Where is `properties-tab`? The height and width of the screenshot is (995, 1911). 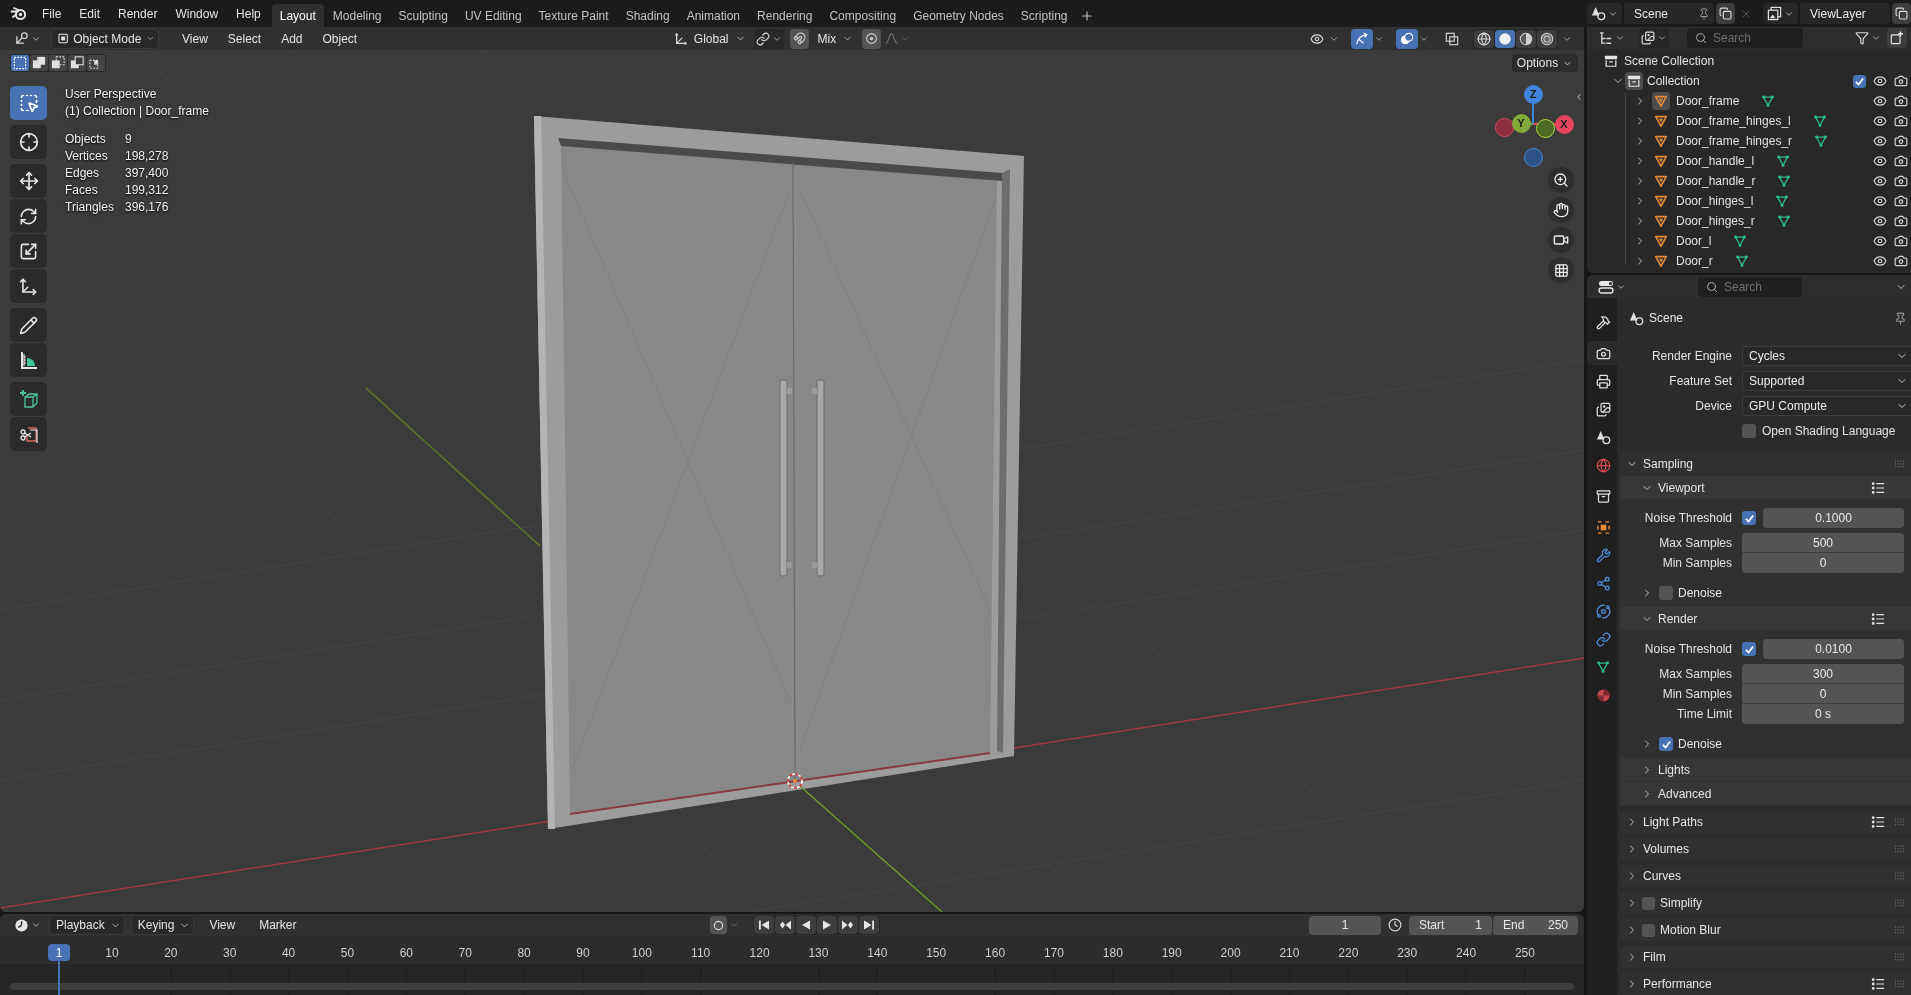
properties-tab is located at coordinates (1602, 353).